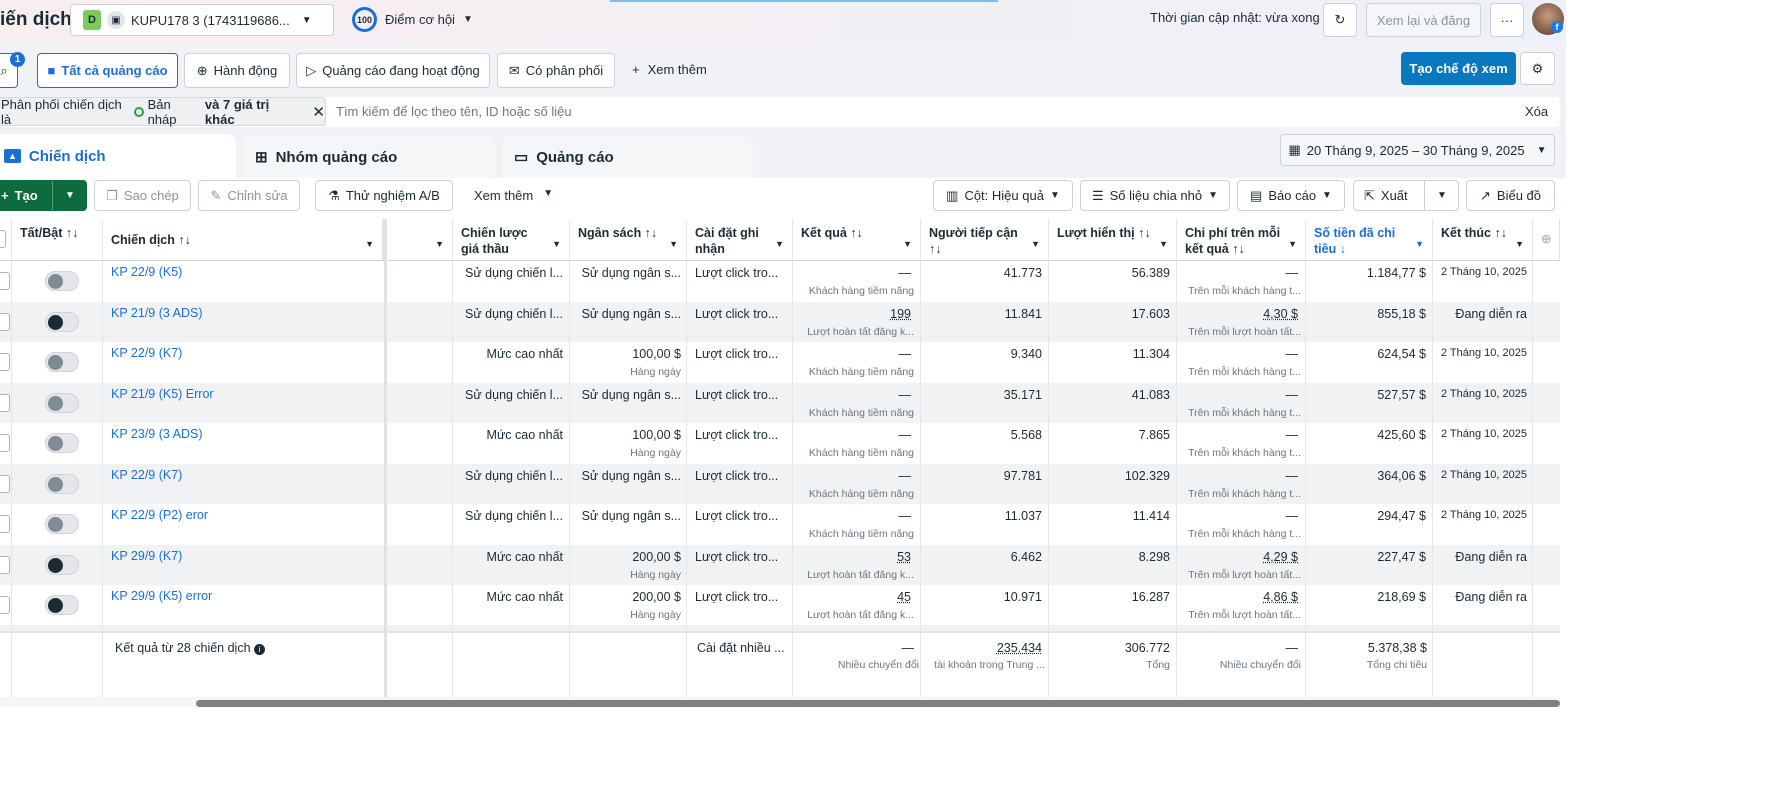 The height and width of the screenshot is (807, 1786). Describe the element at coordinates (511, 240) in the screenshot. I see `column-header: Chiến lược giá thầu ▼` at that location.